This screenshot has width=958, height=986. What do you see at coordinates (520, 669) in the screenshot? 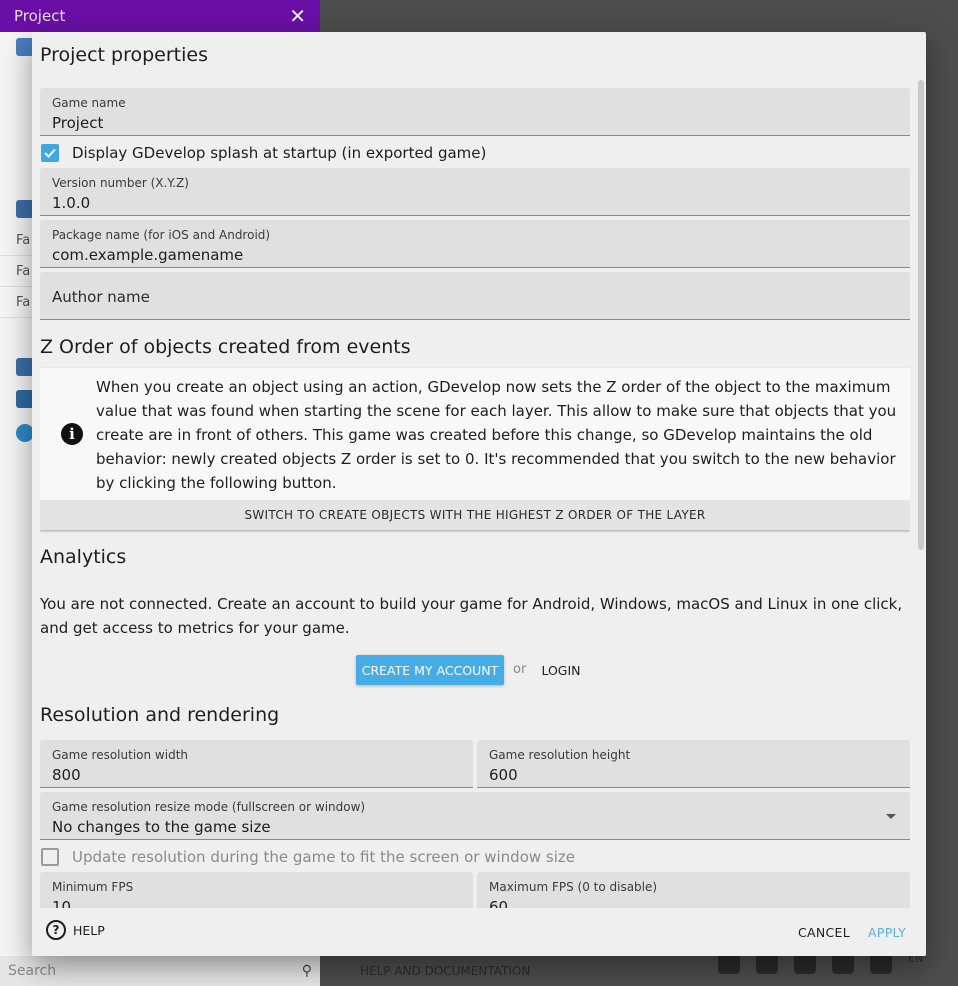
I see `or-label: or` at bounding box center [520, 669].